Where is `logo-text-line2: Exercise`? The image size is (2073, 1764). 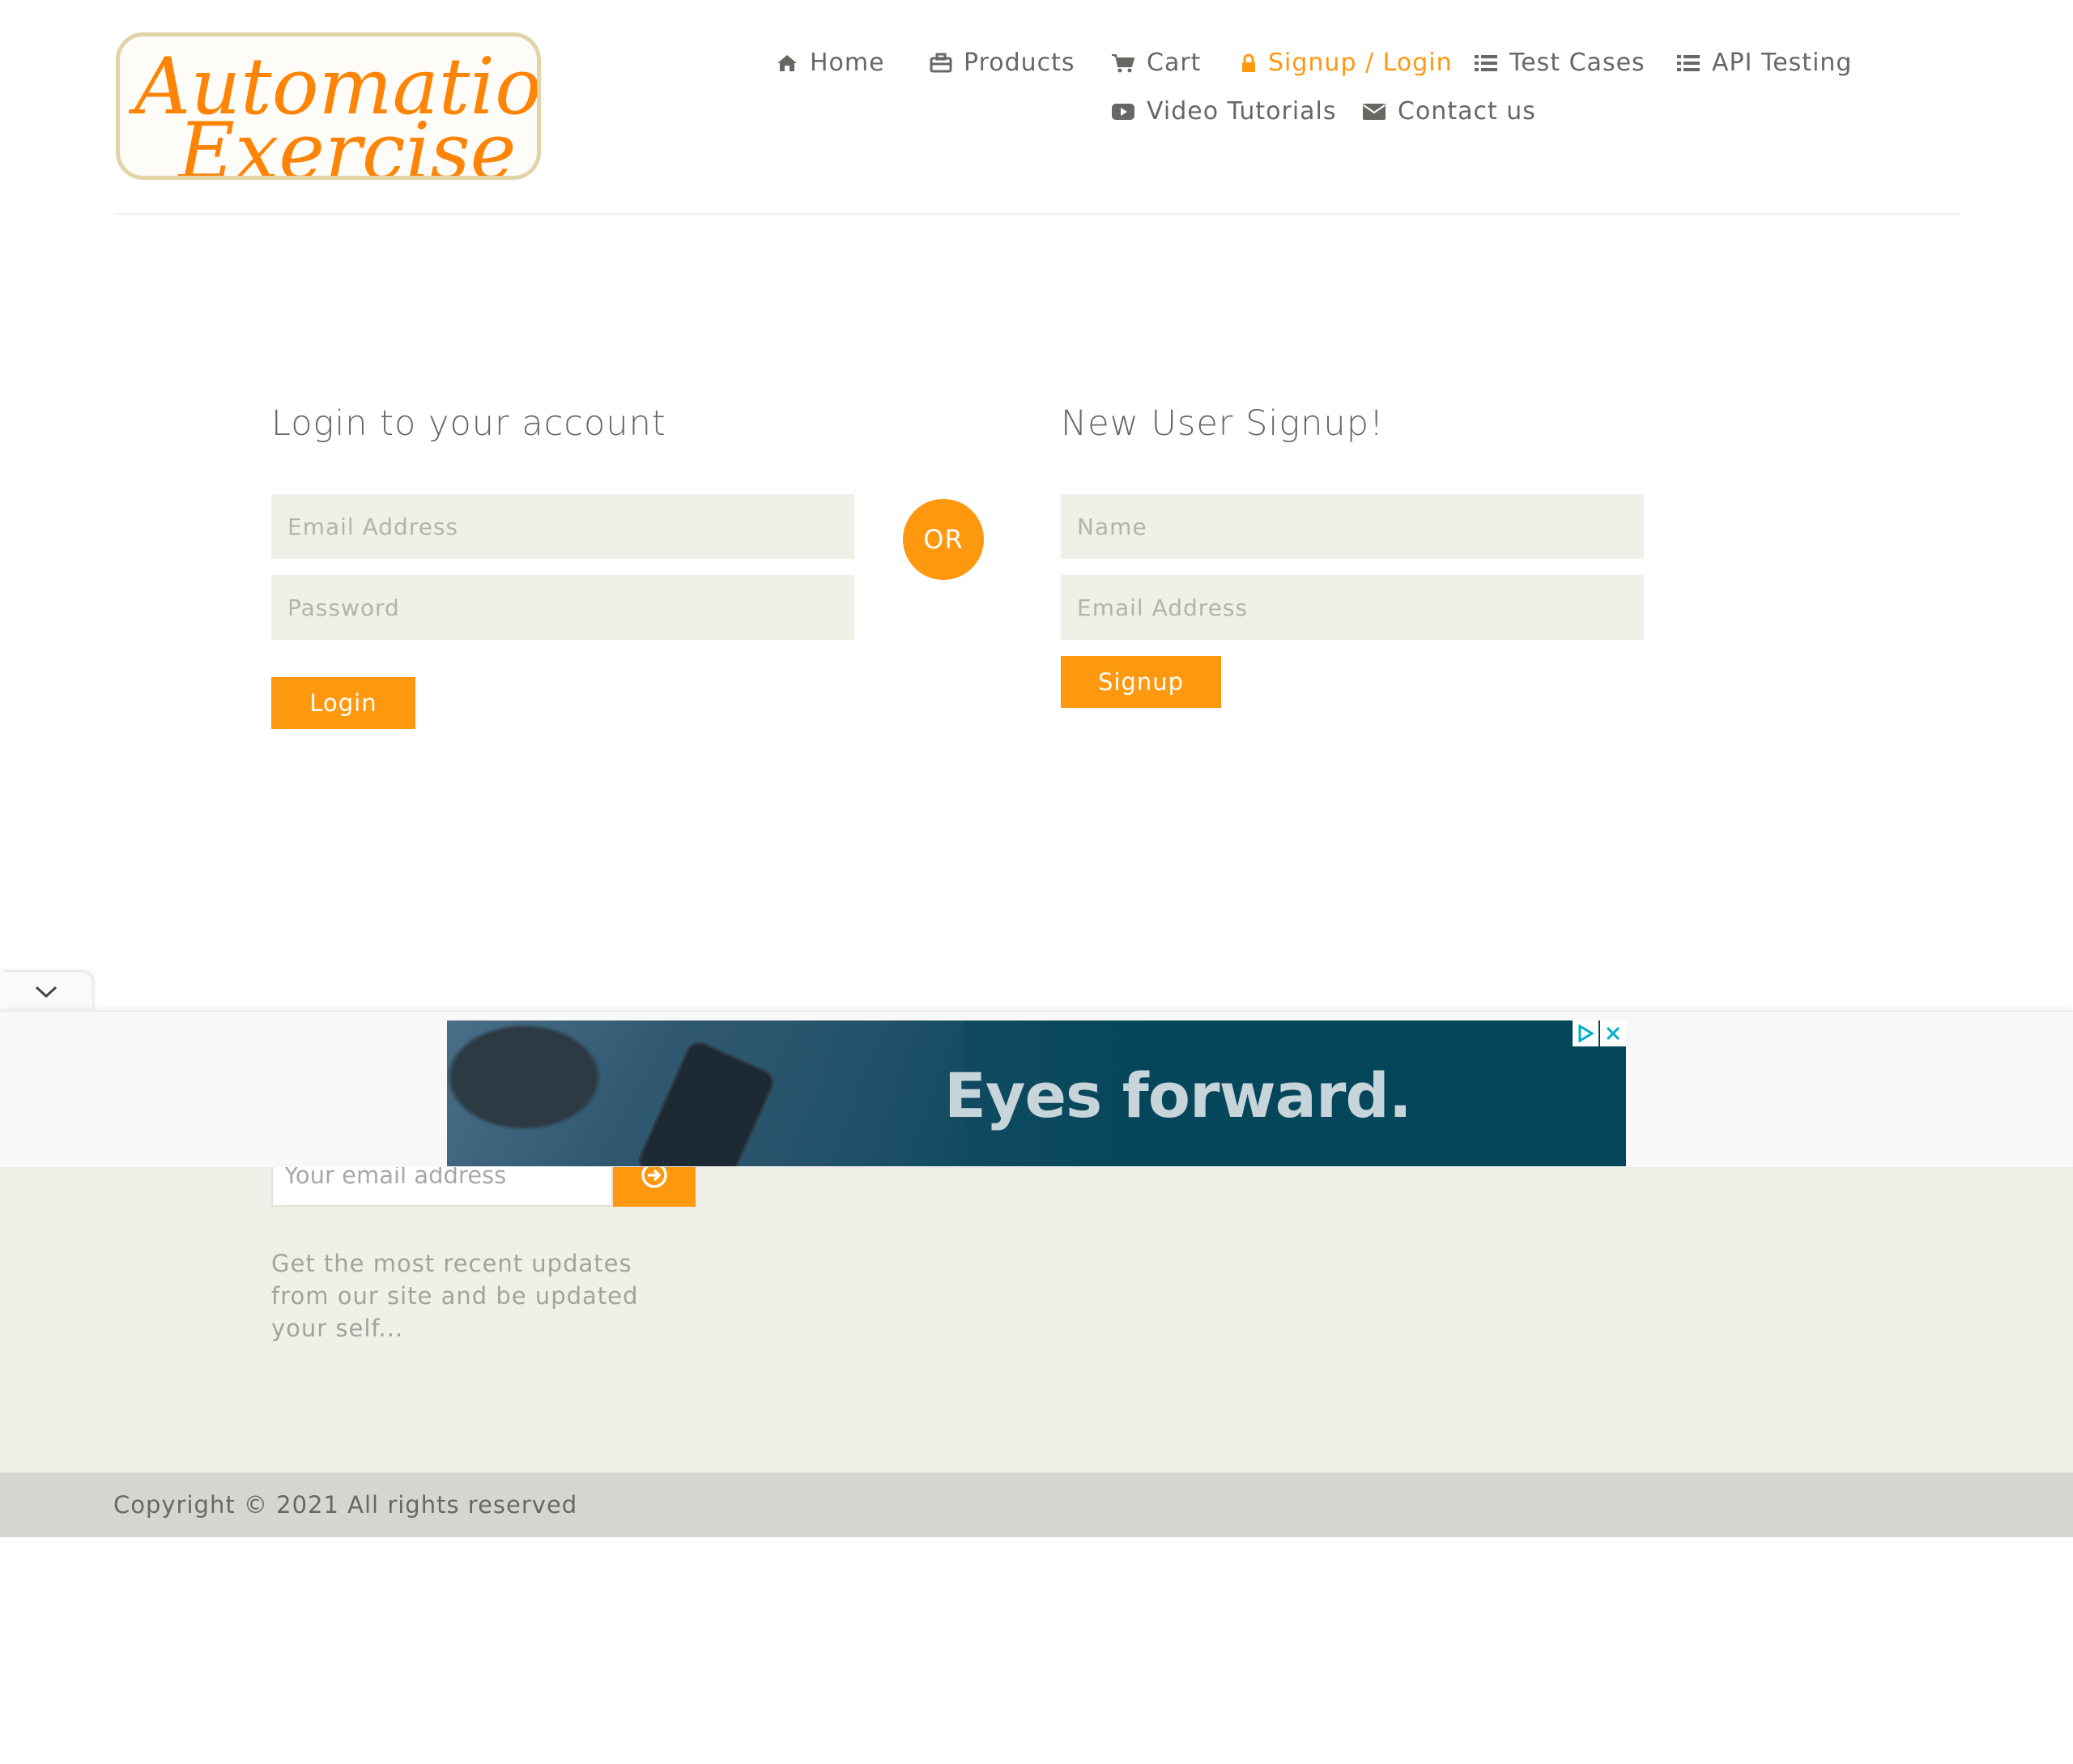
logo-text-line2: Exercise is located at coordinates (347, 143).